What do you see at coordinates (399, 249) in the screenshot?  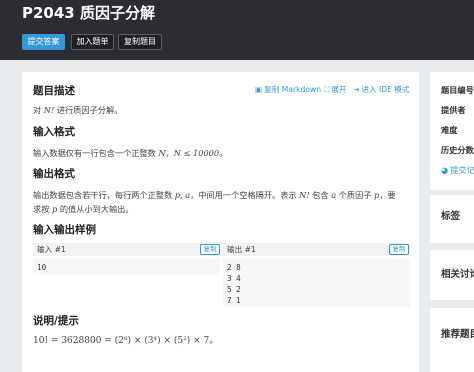 I see `copy-sample-output-button: 复制` at bounding box center [399, 249].